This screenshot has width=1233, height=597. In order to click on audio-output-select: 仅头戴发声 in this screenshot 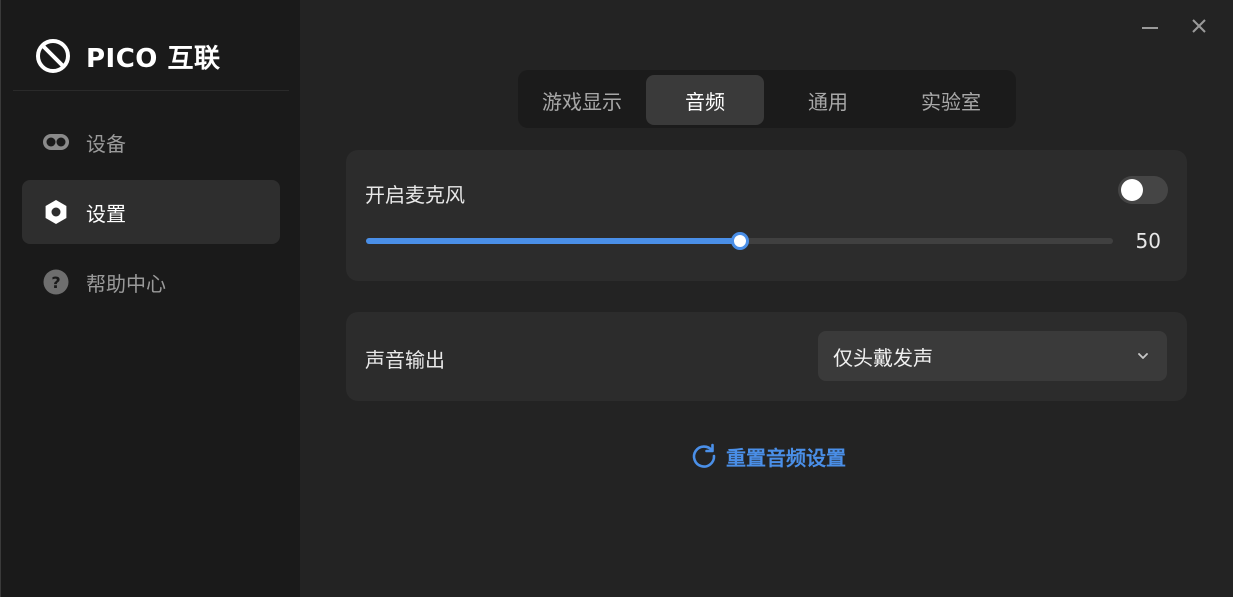, I will do `click(992, 356)`.